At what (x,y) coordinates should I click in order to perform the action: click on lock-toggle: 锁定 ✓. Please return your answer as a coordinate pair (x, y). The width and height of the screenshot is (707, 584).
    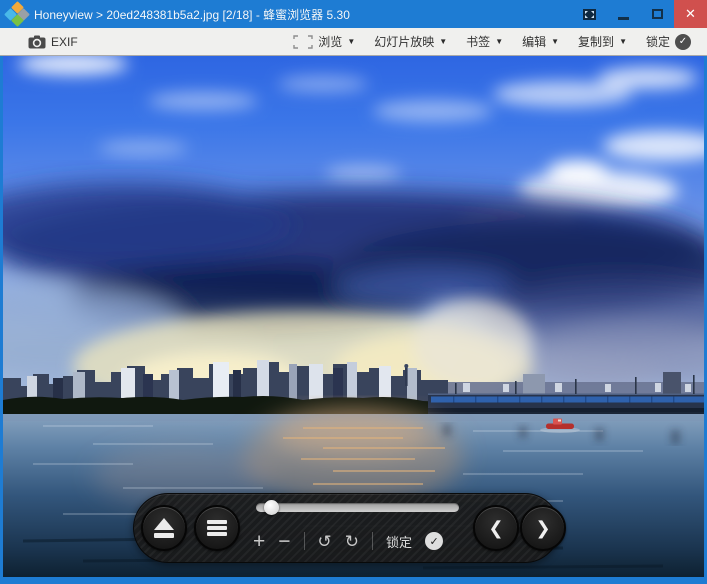
    Looking at the image, I should click on (668, 41).